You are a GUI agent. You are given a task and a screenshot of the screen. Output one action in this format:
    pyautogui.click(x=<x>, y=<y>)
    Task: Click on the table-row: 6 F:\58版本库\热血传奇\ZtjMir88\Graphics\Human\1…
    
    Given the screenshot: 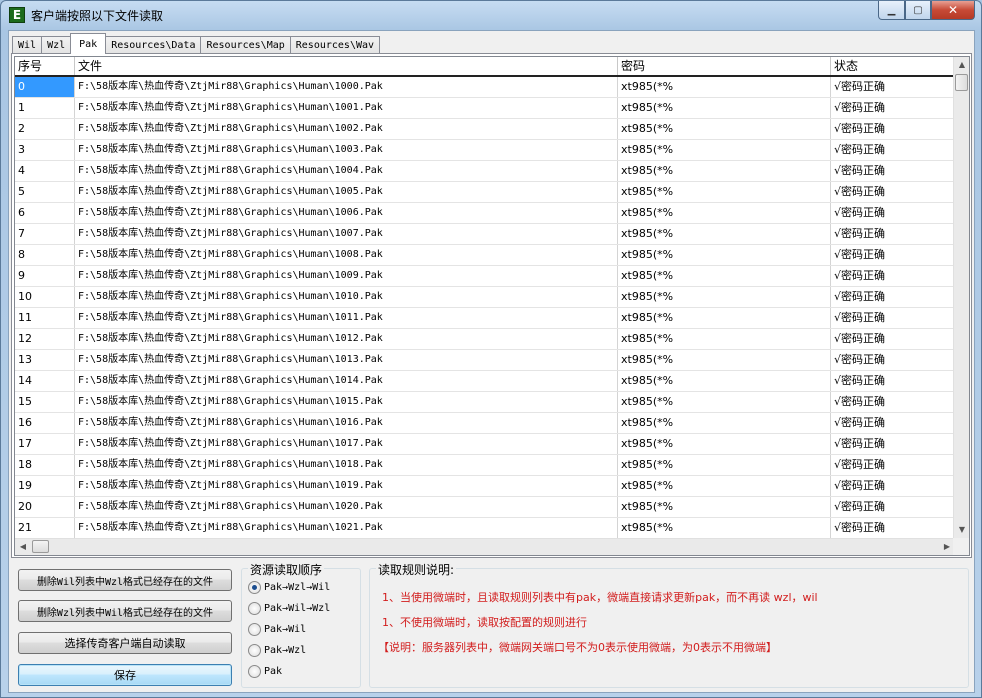 What is the action you would take?
    pyautogui.click(x=485, y=213)
    